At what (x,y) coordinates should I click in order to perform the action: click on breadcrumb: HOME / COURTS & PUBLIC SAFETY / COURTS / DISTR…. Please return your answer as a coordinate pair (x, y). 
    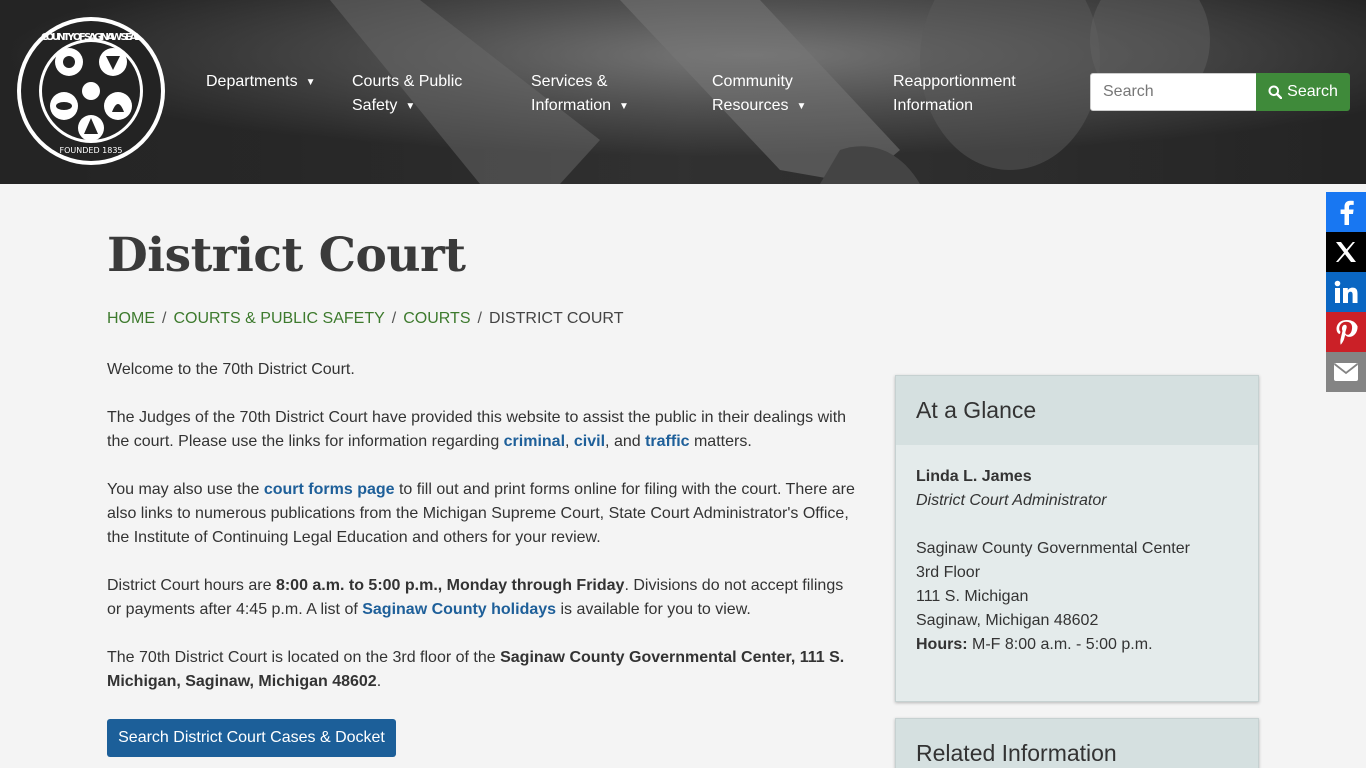
    Looking at the image, I should click on (365, 319).